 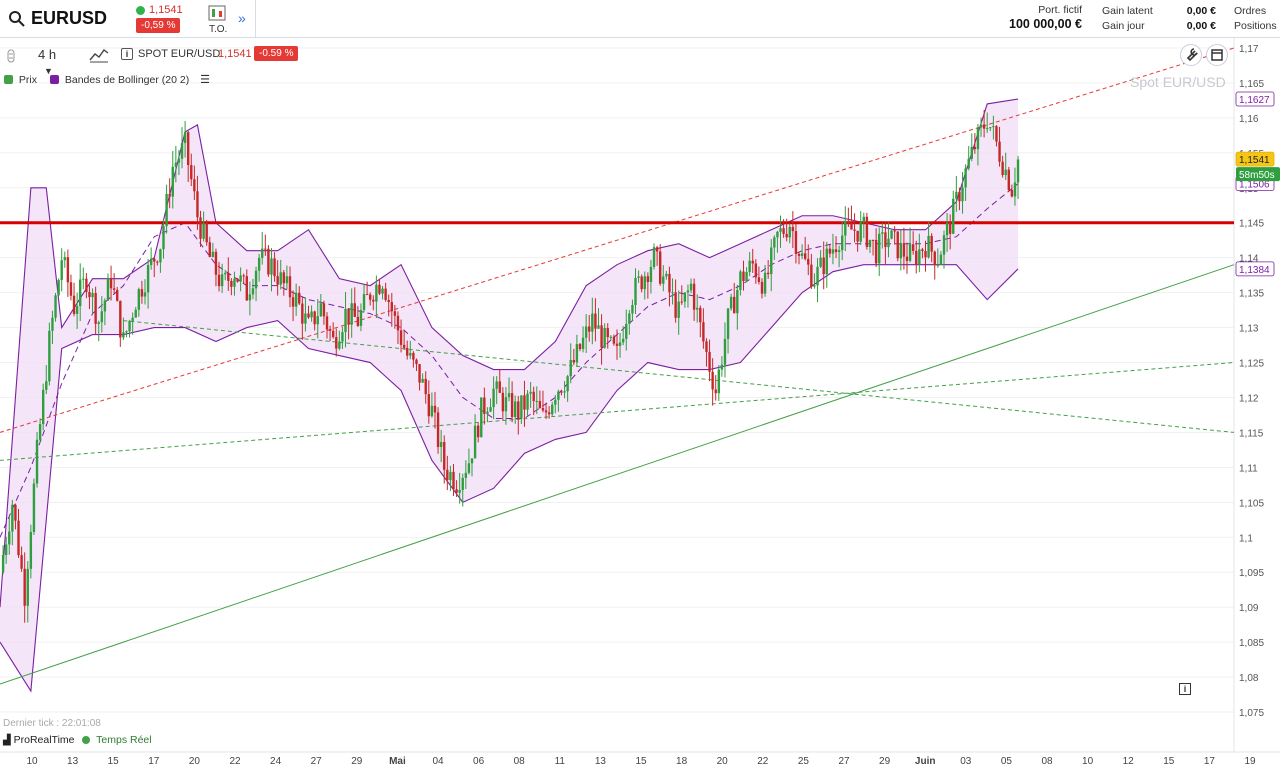 I want to click on legend-swatch-bollinger, so click(x=54, y=79).